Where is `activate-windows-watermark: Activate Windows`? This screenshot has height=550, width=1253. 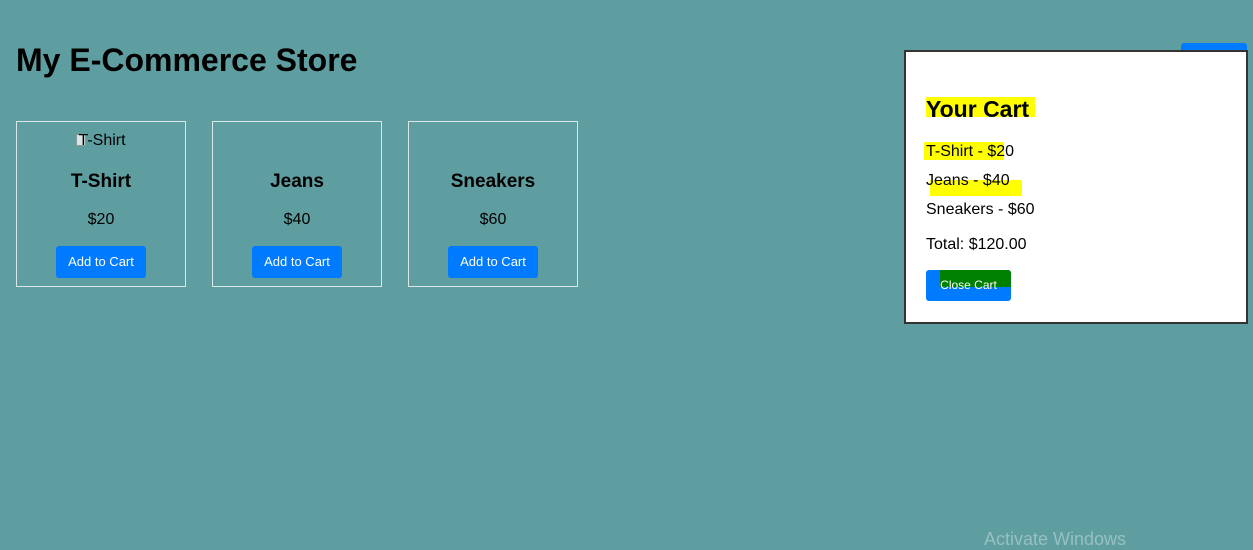 activate-windows-watermark: Activate Windows is located at coordinates (1055, 539).